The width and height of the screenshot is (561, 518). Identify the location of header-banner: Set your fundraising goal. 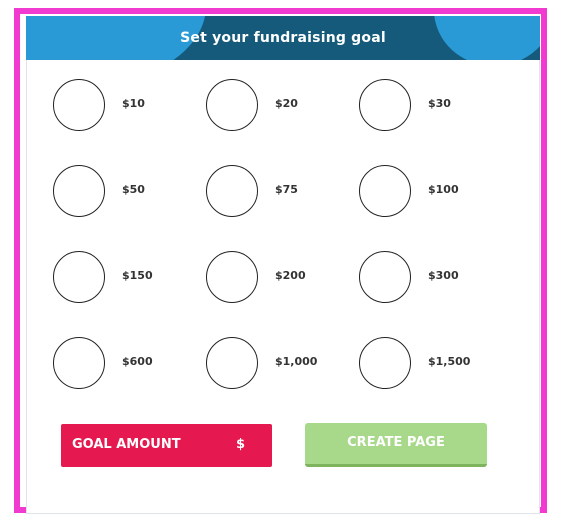
(283, 38).